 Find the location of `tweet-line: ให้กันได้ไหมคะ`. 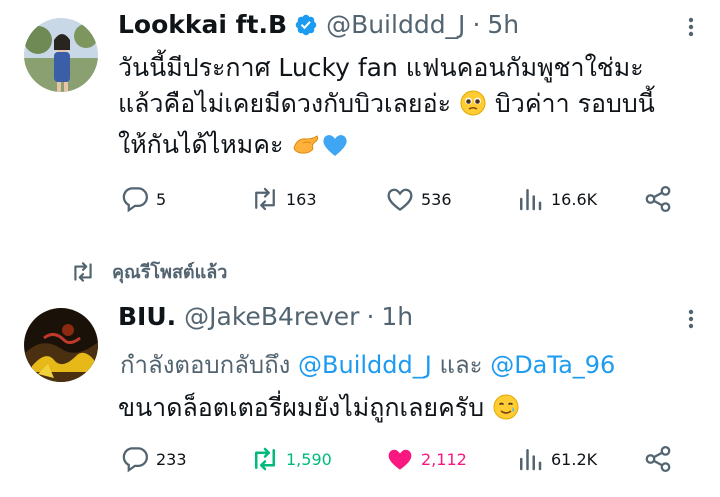

tweet-line: ให้กันได้ไหมคะ is located at coordinates (386, 147).